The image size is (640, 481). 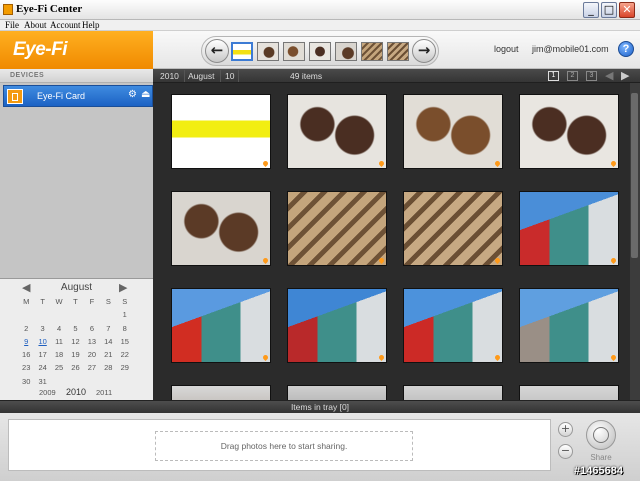 What do you see at coordinates (217, 51) in the screenshot?
I see `carousel-prev-button: ←` at bounding box center [217, 51].